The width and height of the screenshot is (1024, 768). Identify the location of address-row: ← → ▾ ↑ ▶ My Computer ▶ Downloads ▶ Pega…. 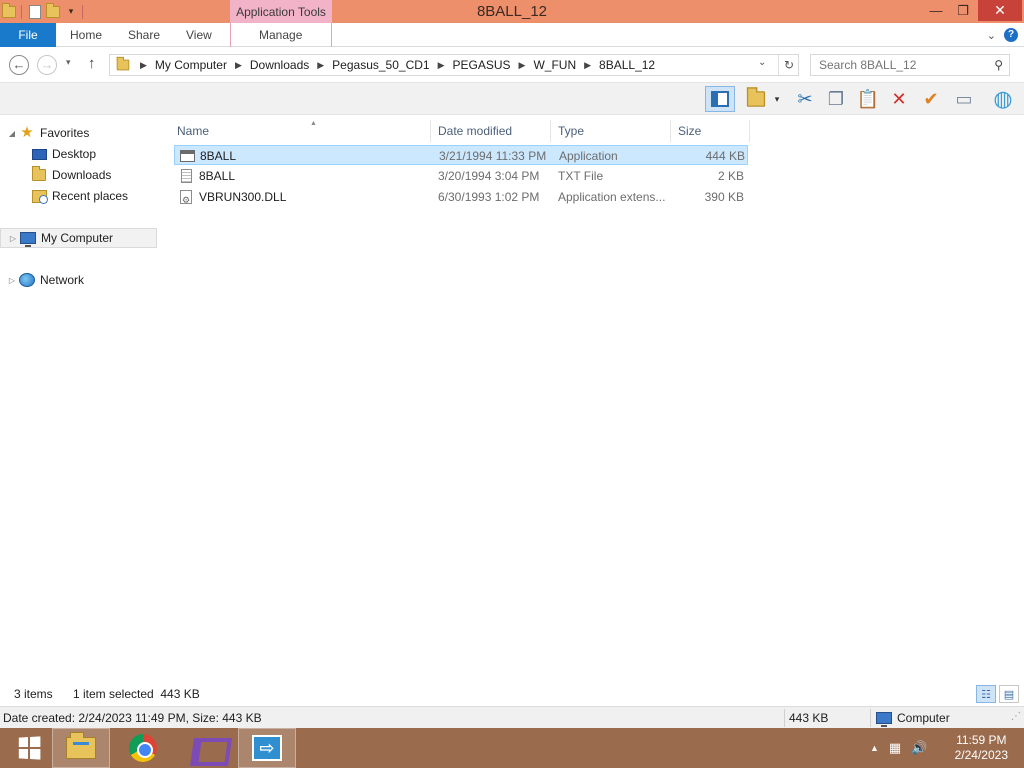
(512, 65).